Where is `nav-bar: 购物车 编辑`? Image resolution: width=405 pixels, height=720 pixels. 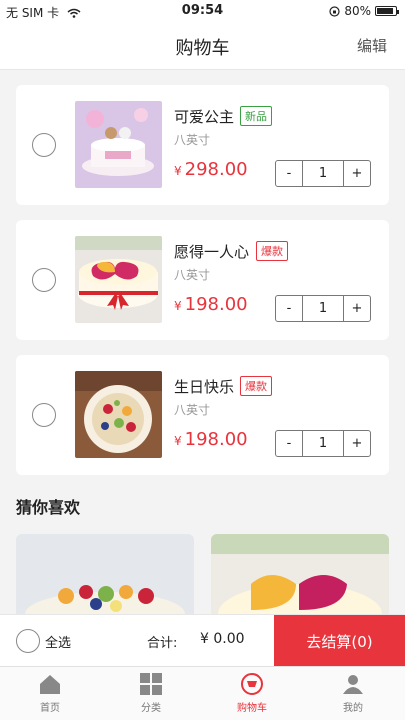 nav-bar: 购物车 编辑 is located at coordinates (202, 46).